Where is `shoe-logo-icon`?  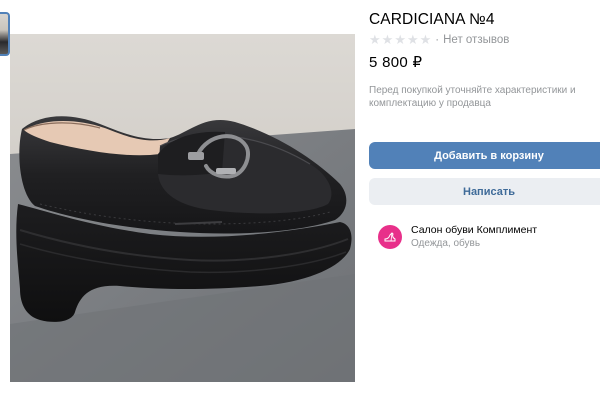
shoe-logo-icon is located at coordinates (390, 237).